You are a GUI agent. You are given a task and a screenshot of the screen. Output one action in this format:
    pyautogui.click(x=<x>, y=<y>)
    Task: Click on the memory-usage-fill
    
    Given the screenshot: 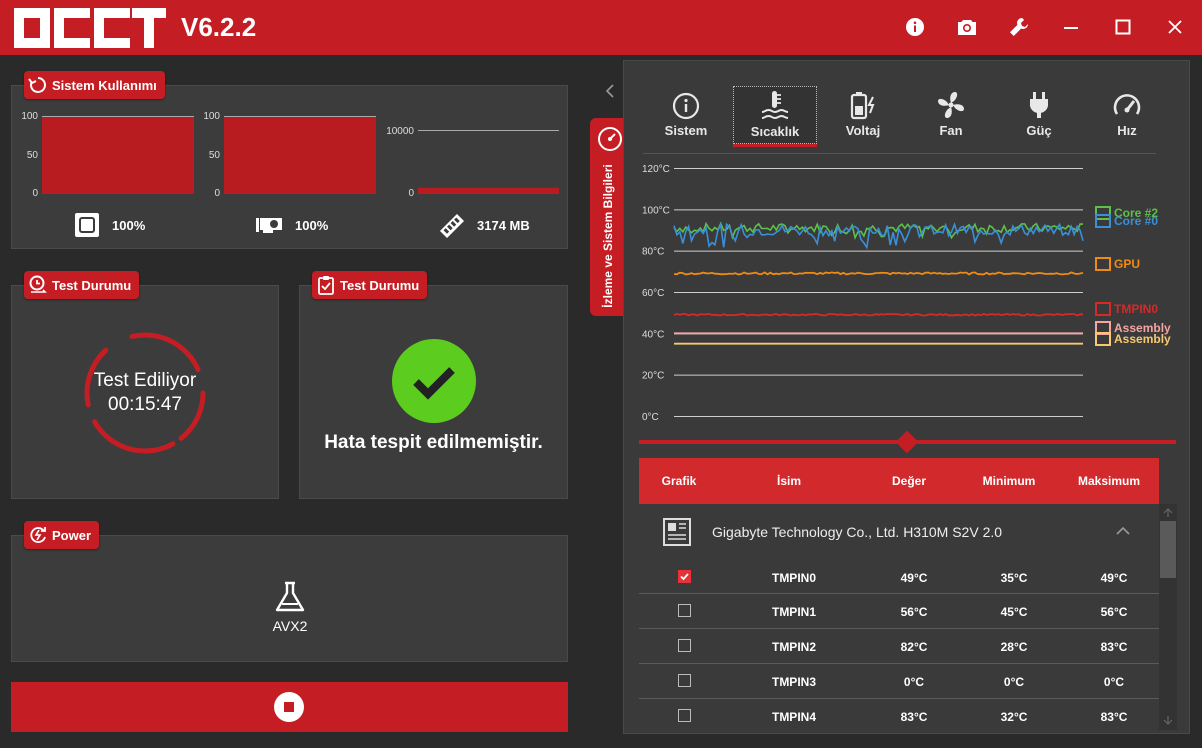 What is the action you would take?
    pyautogui.click(x=488, y=190)
    